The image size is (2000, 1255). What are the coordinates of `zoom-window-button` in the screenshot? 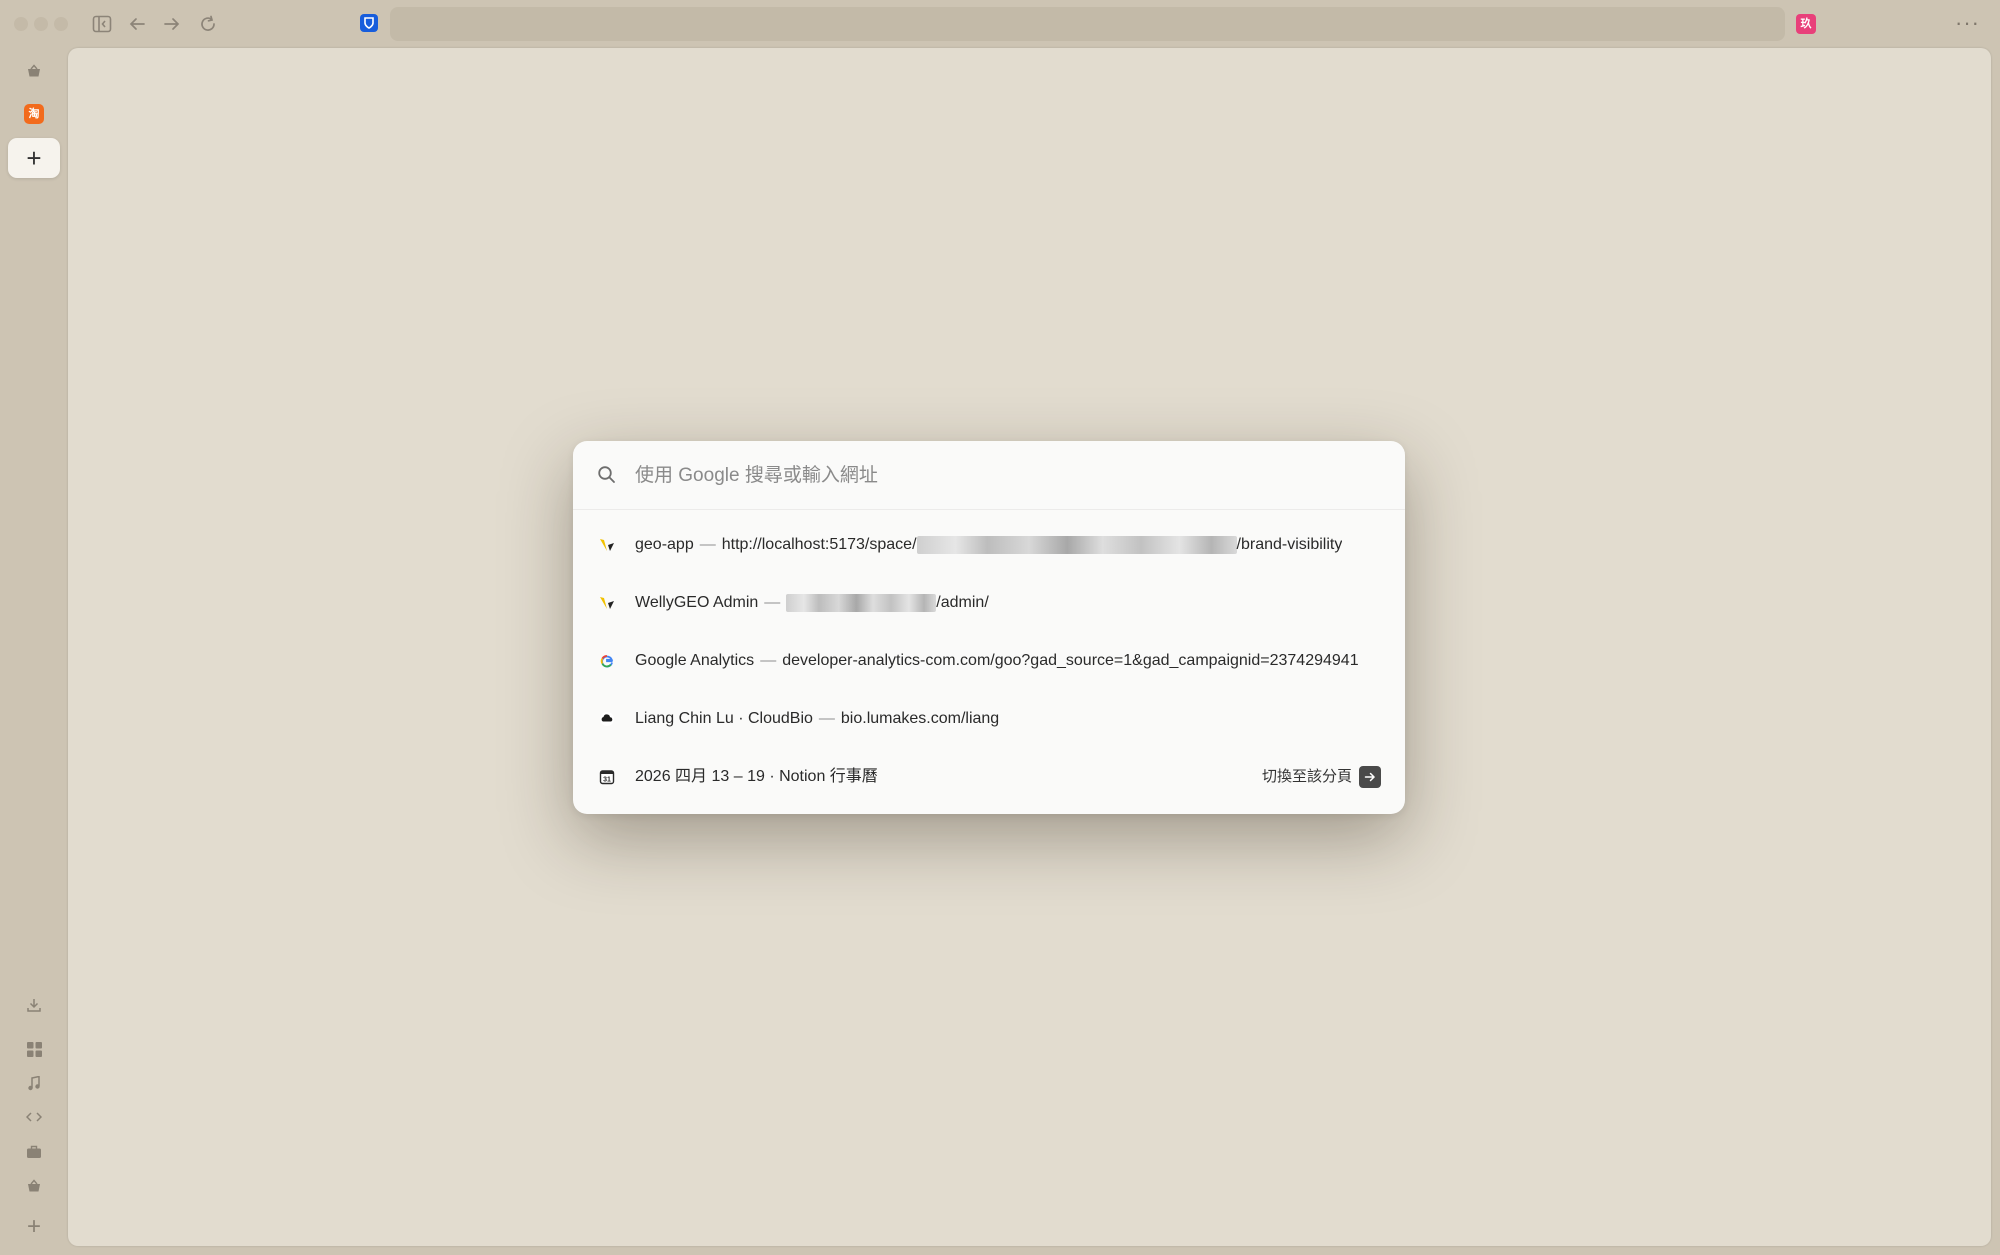 It's located at (61, 24).